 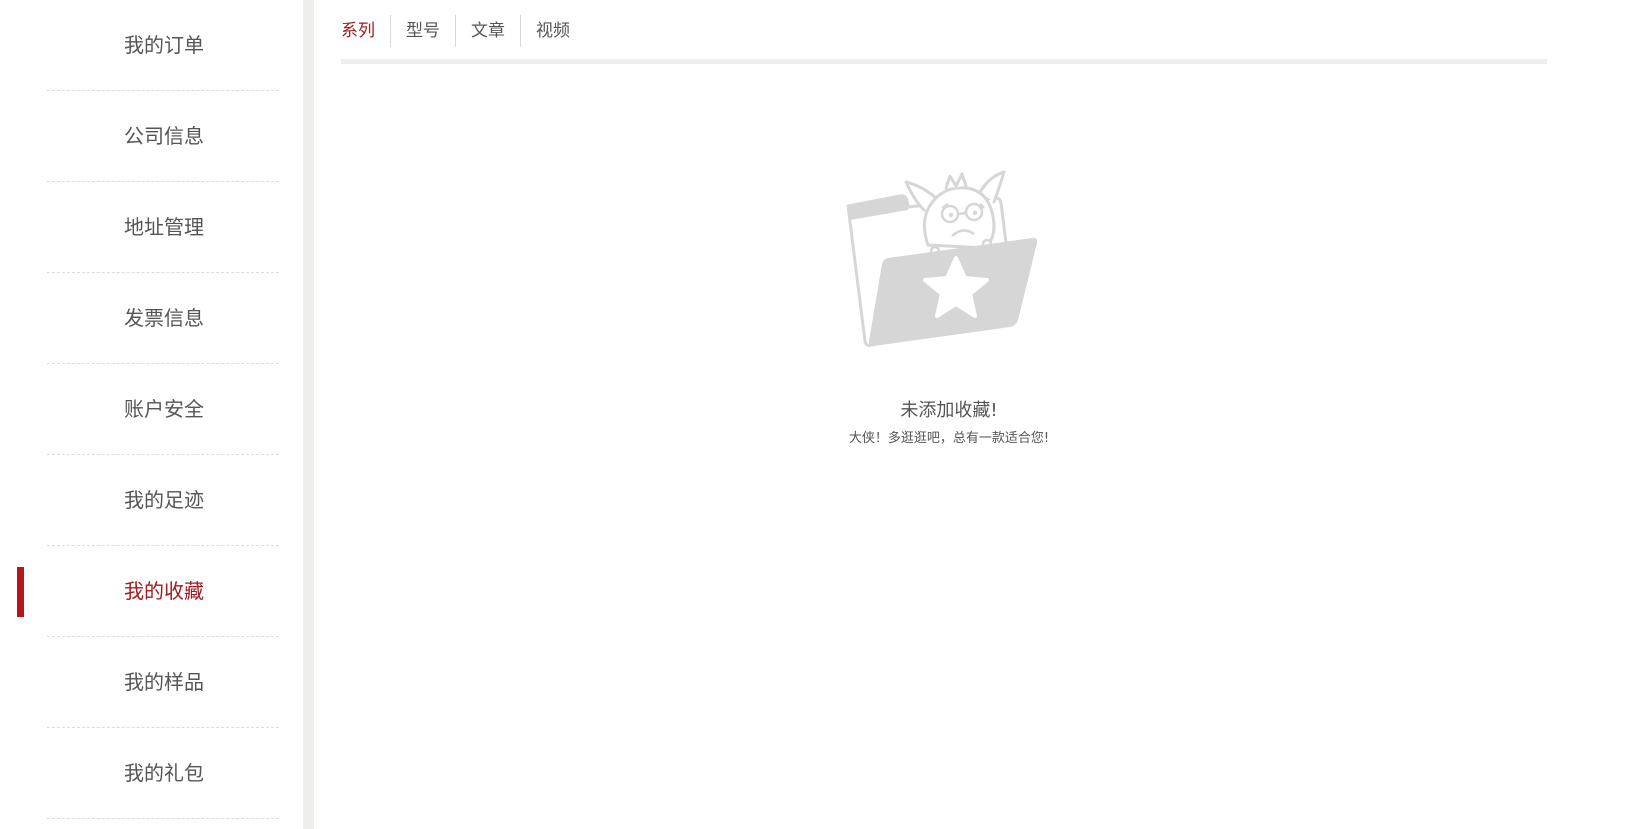 I want to click on favorites-tabs: 系列 型号 文章 视频, so click(x=463, y=31).